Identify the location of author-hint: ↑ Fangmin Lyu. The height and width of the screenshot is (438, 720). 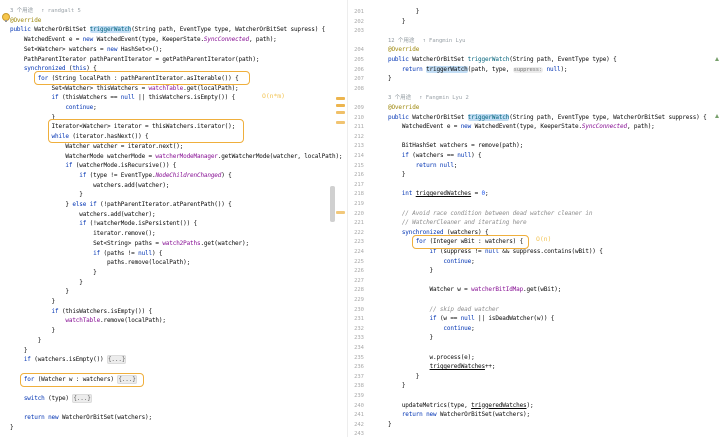
(443, 41).